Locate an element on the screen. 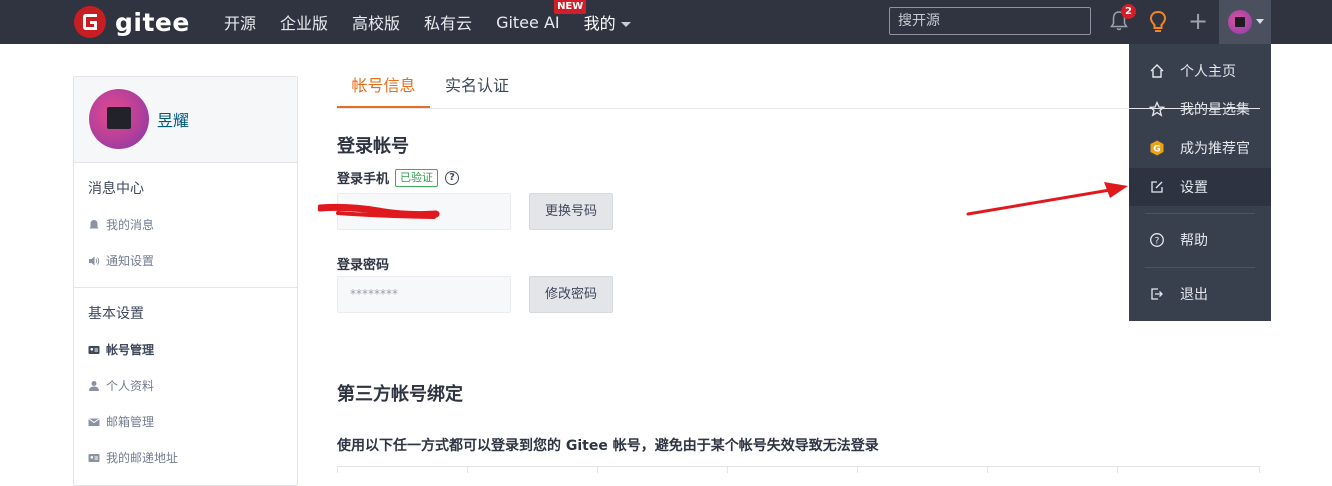 The height and width of the screenshot is (486, 1332). annotation-arrow is located at coordinates (1047, 199).